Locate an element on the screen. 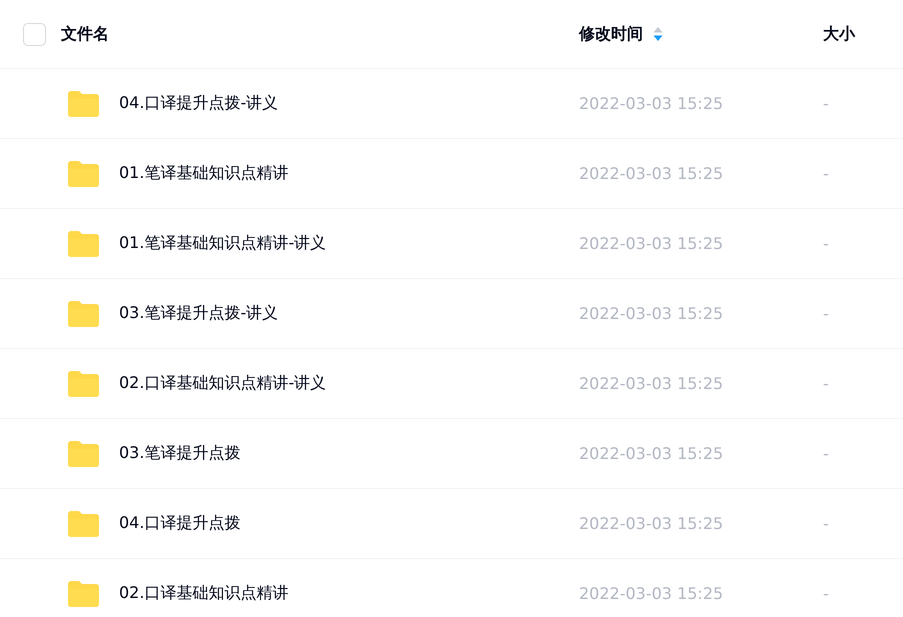 This screenshot has width=903, height=617. file-name: 04.口译提升点拨 is located at coordinates (179, 523).